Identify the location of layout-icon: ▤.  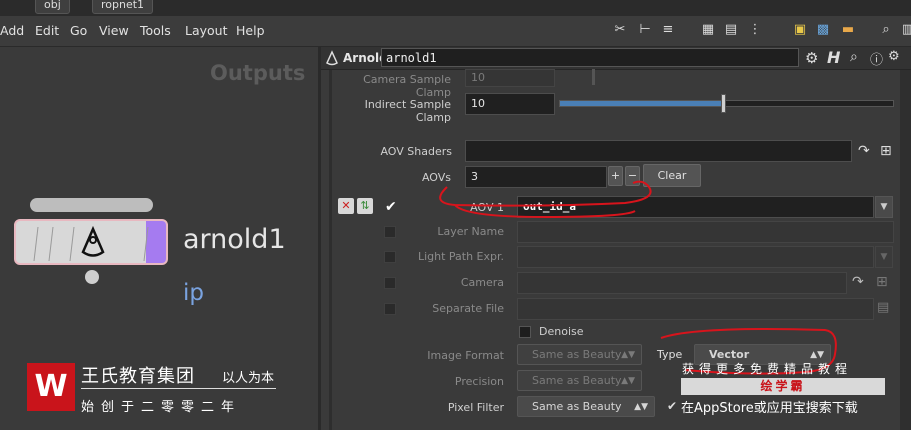
(731, 30).